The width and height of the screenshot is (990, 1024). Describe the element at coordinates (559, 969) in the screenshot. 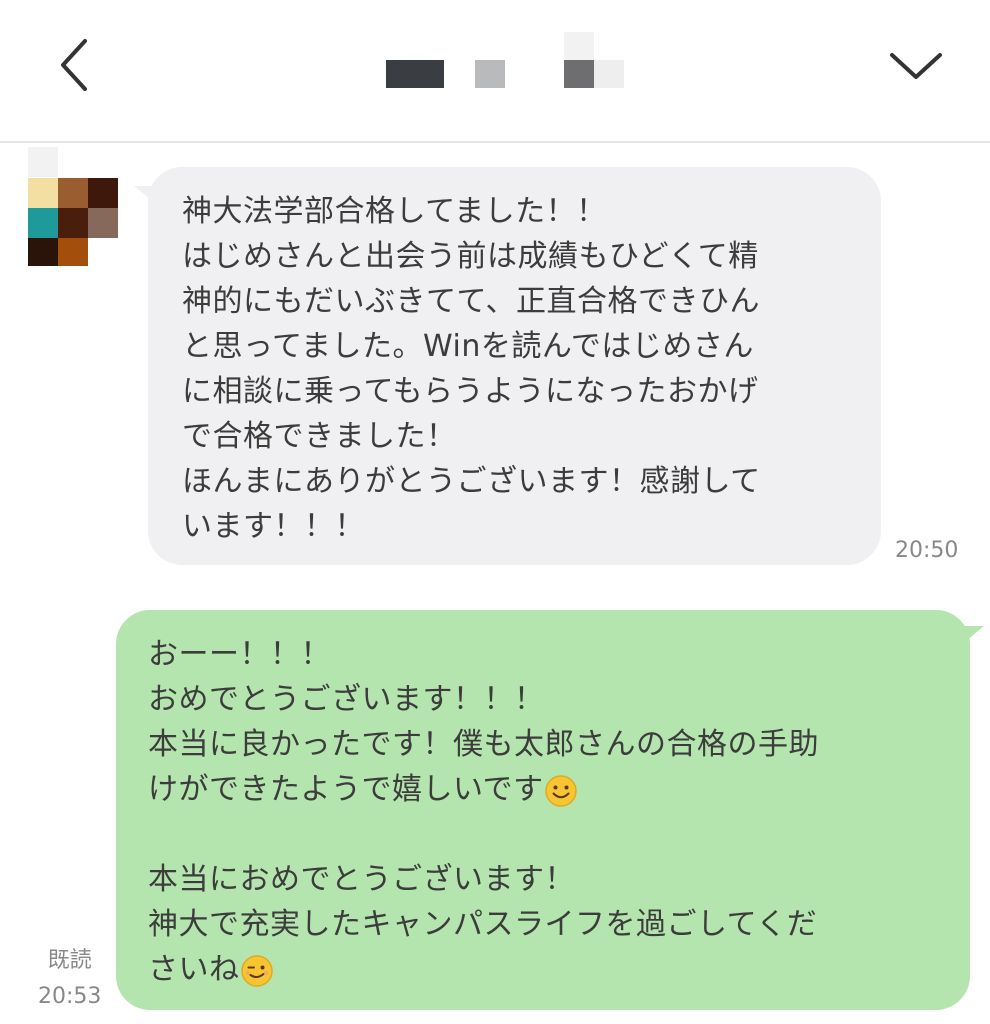

I see `message-line-with-emoji: さいね` at that location.